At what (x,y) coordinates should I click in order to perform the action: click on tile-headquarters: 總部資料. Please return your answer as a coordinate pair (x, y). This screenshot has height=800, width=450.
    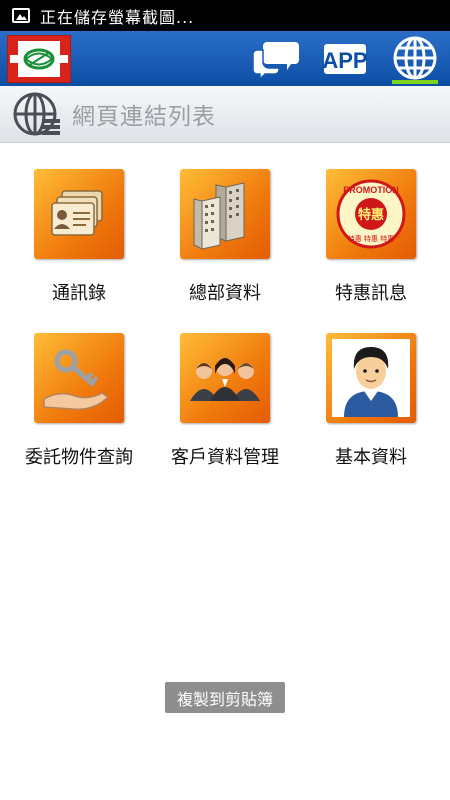
    Looking at the image, I should click on (225, 237).